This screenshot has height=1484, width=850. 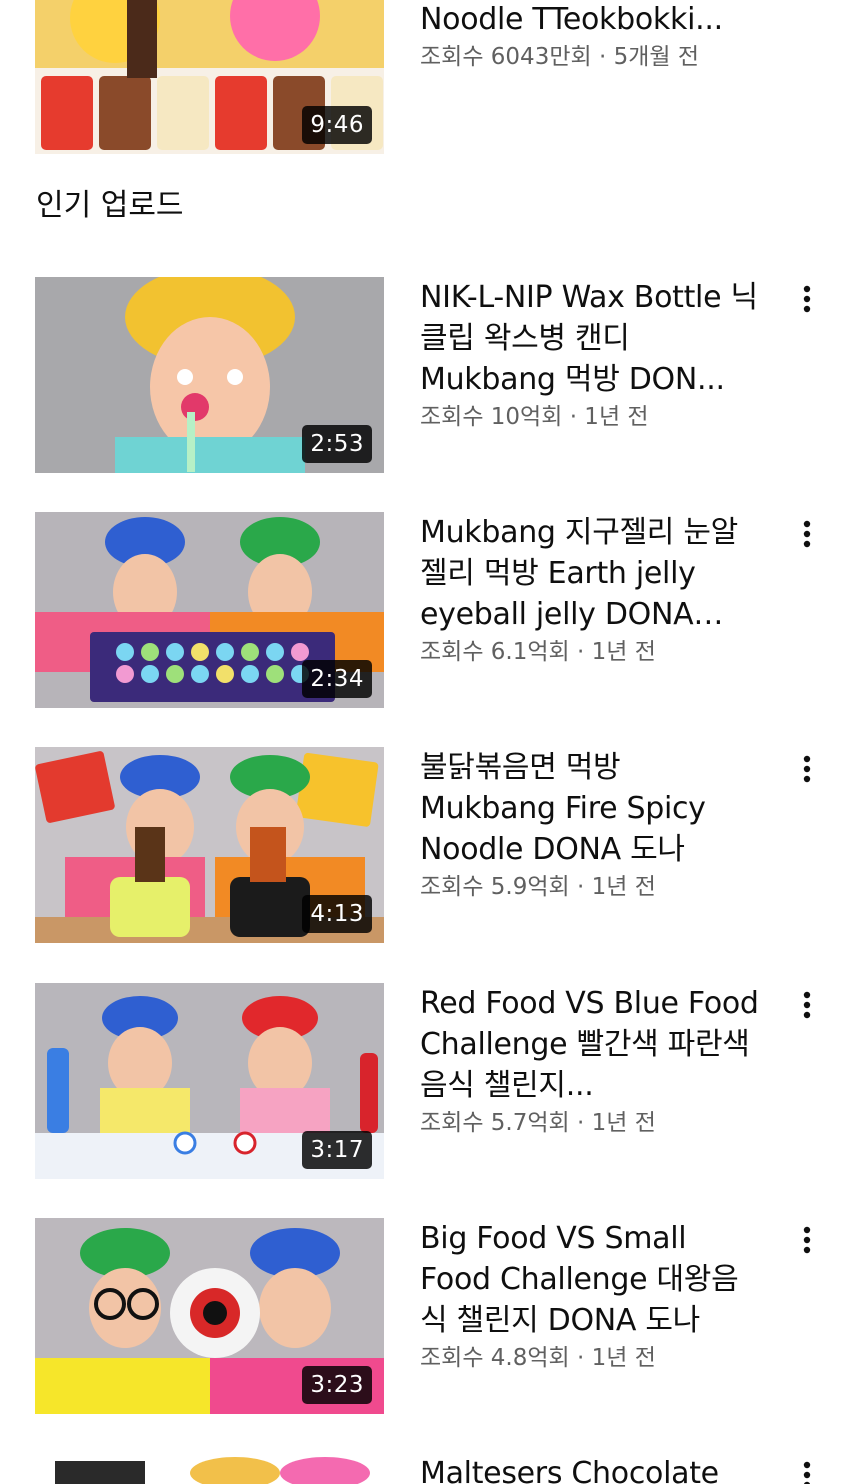 I want to click on video-thumbnail: 3:17, so click(x=209, y=1081).